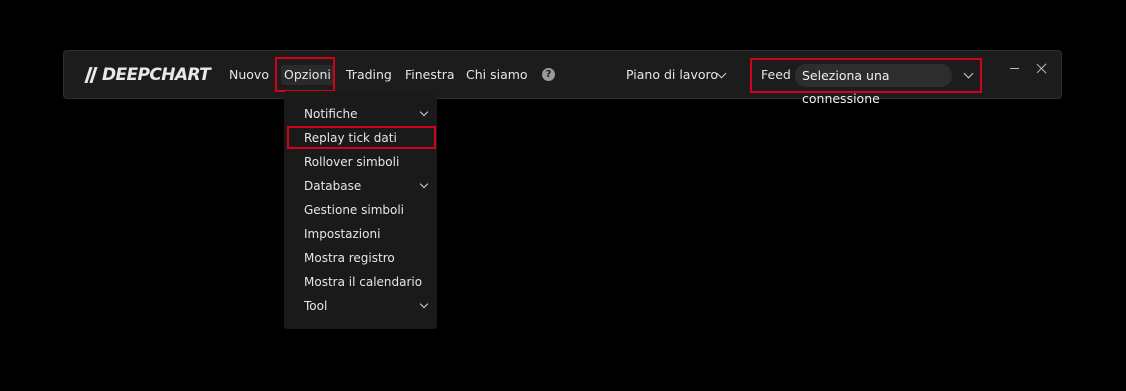 This screenshot has width=1126, height=391. I want to click on logo-text: DEEPCHART, so click(156, 75).